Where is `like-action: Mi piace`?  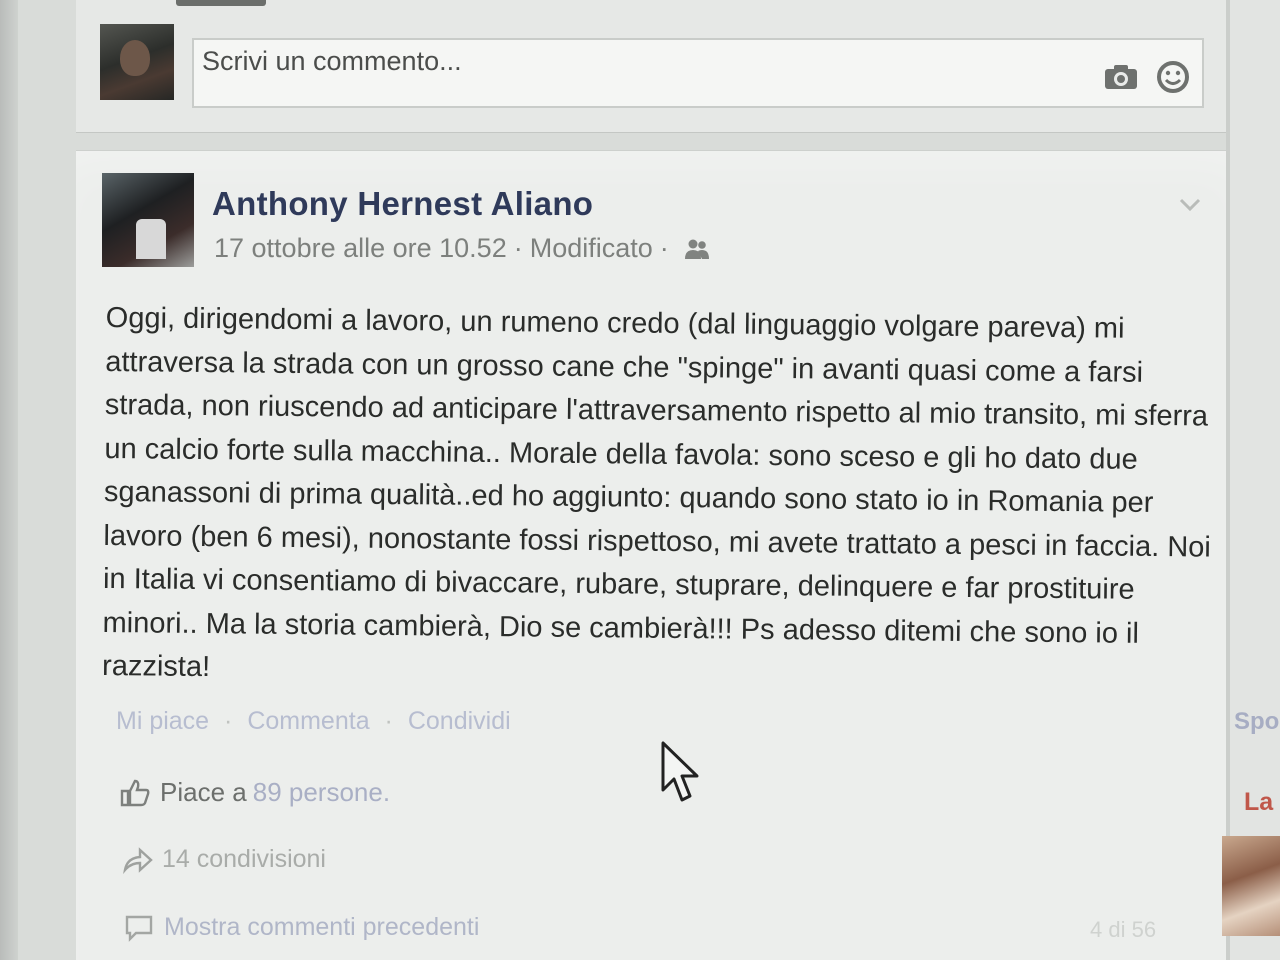
like-action: Mi piace is located at coordinates (162, 721).